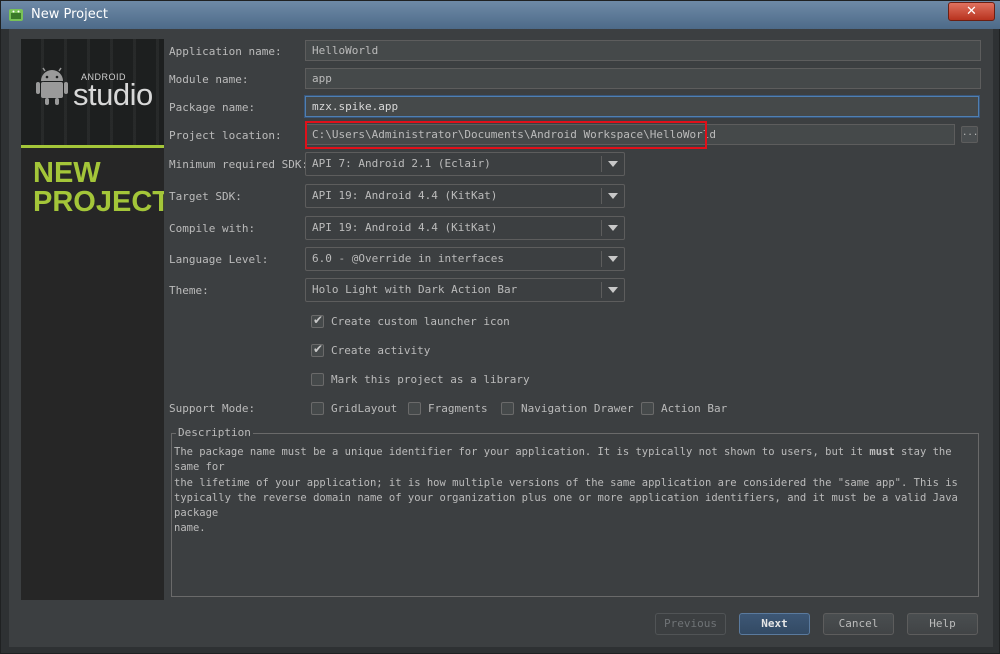  What do you see at coordinates (239, 164) in the screenshot?
I see `min-sdk-label: Minimum required SDK:` at bounding box center [239, 164].